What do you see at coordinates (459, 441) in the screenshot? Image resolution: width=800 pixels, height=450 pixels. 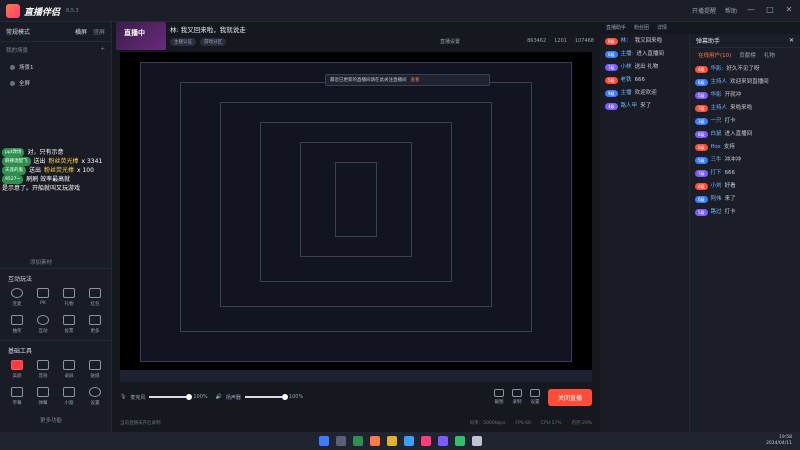 I see `wechat-icon` at bounding box center [459, 441].